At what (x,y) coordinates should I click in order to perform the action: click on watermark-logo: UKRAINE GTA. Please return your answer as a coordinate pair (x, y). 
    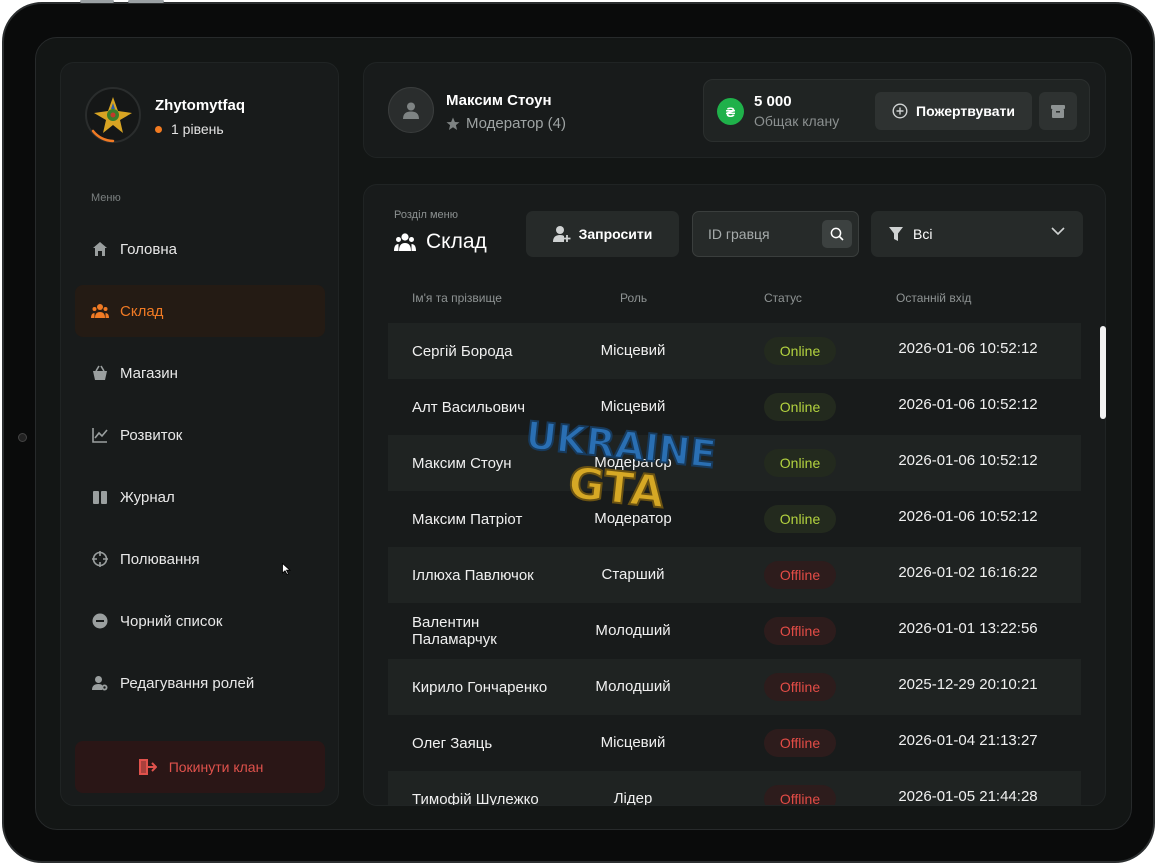
    Looking at the image, I should click on (621, 468).